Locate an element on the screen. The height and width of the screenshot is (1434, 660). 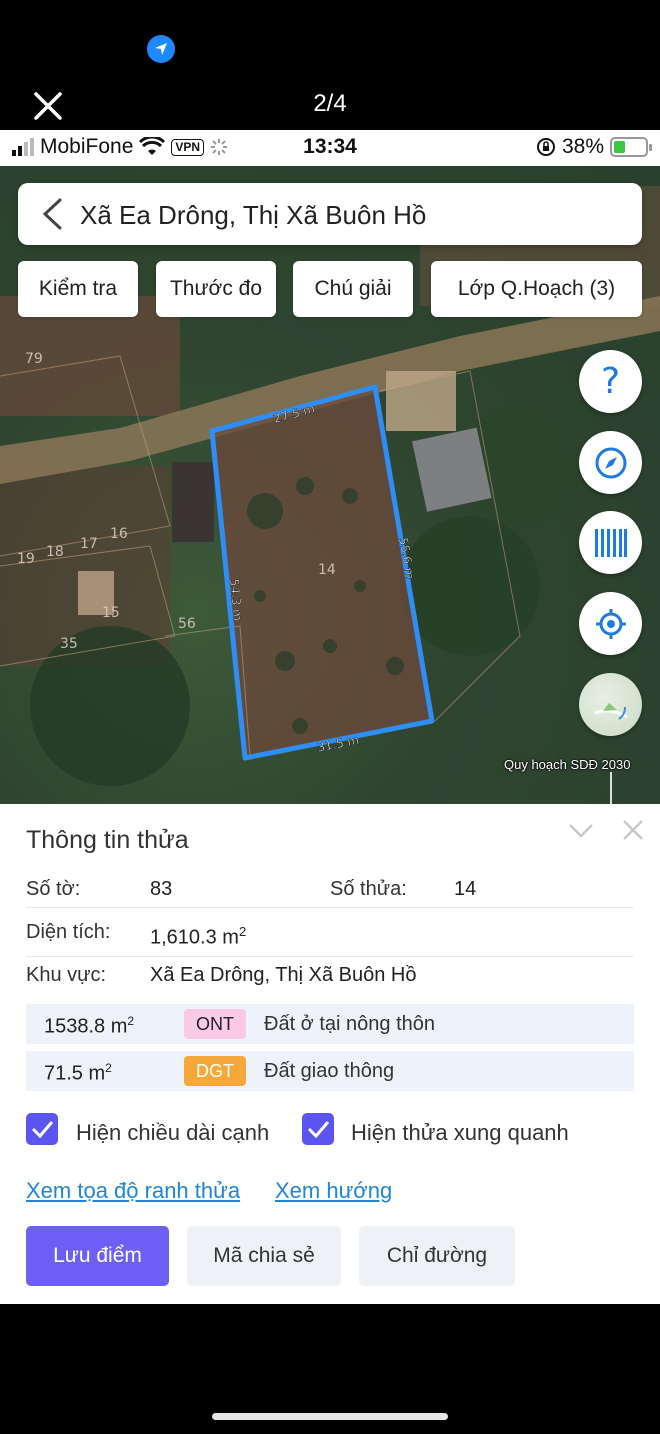
home-indicator is located at coordinates (330, 1416).